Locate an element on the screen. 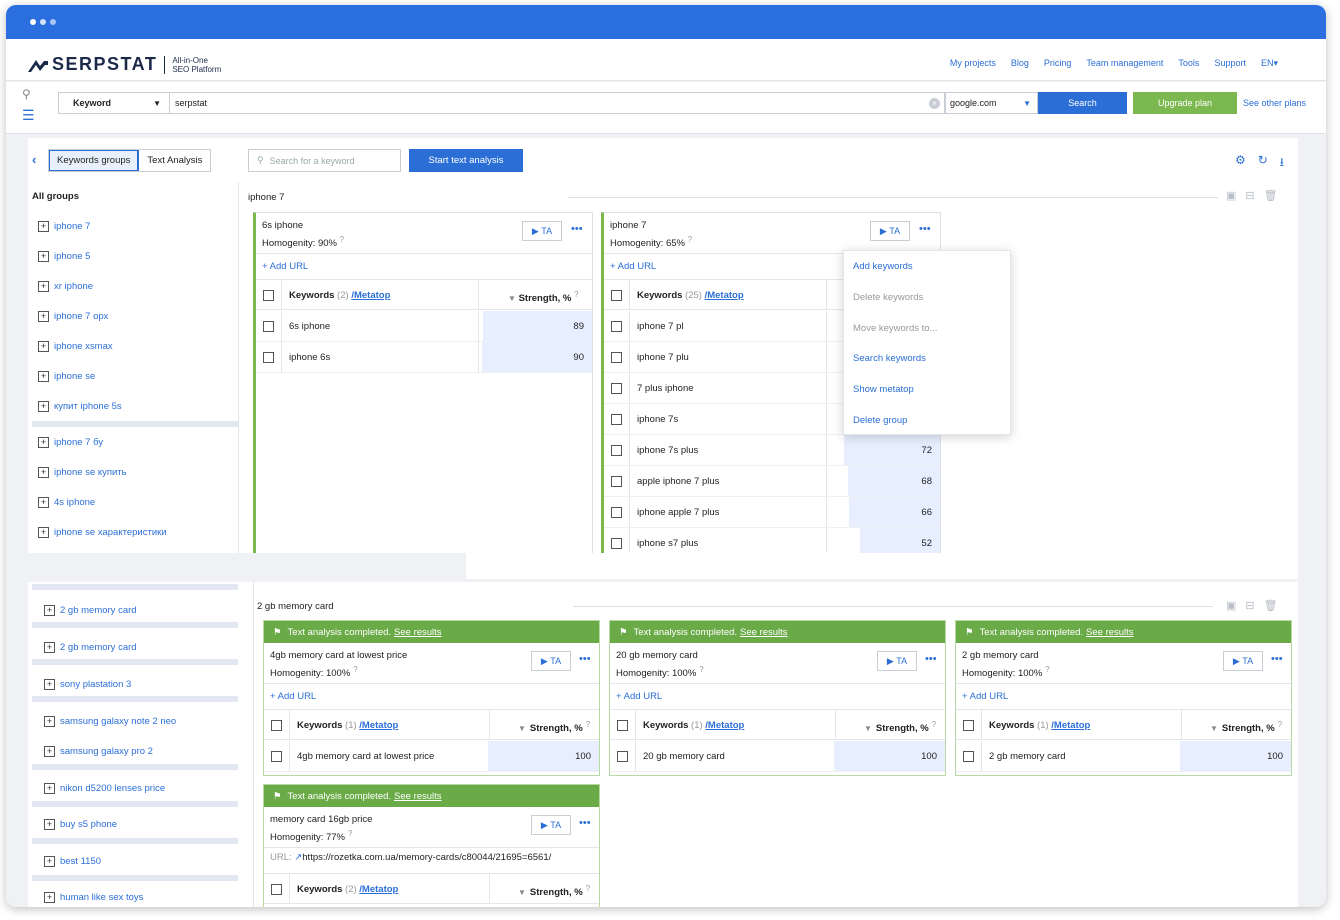 The width and height of the screenshot is (1340, 920). menu-item-search-keywords: Search keywords is located at coordinates (889, 358).